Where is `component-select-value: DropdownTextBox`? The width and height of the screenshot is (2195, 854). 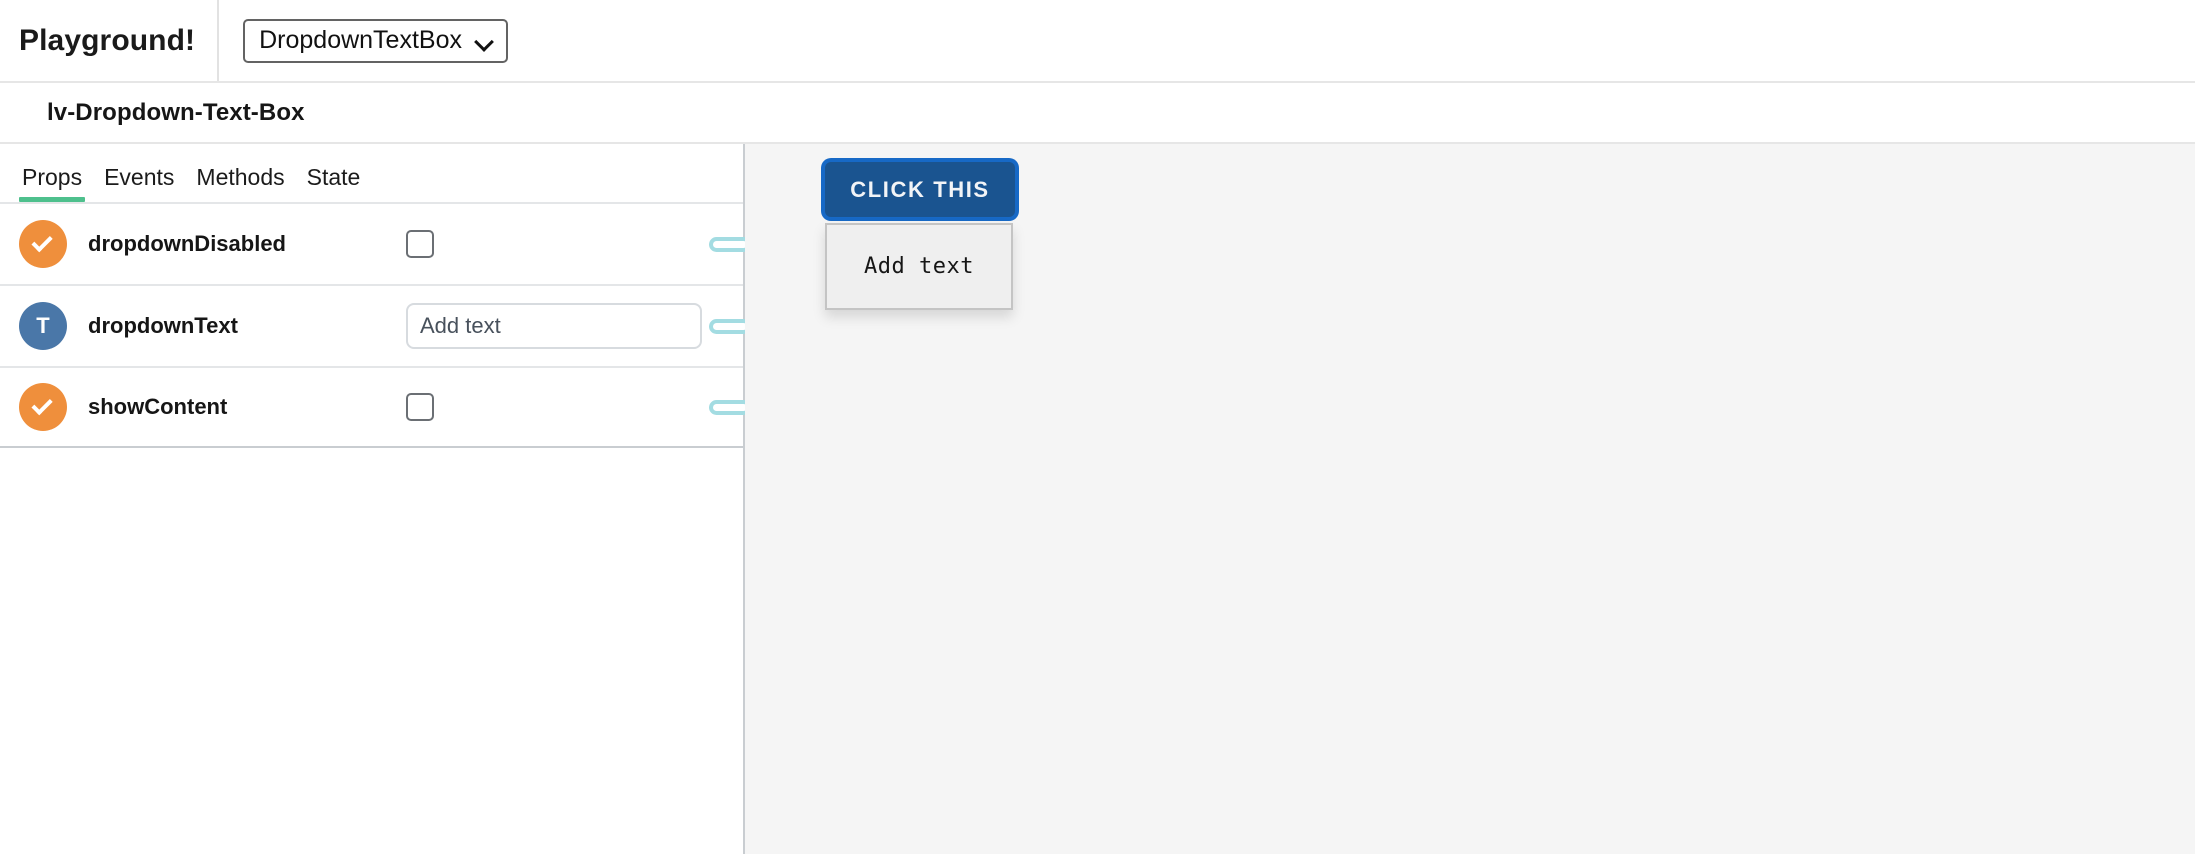 component-select-value: DropdownTextBox is located at coordinates (360, 40).